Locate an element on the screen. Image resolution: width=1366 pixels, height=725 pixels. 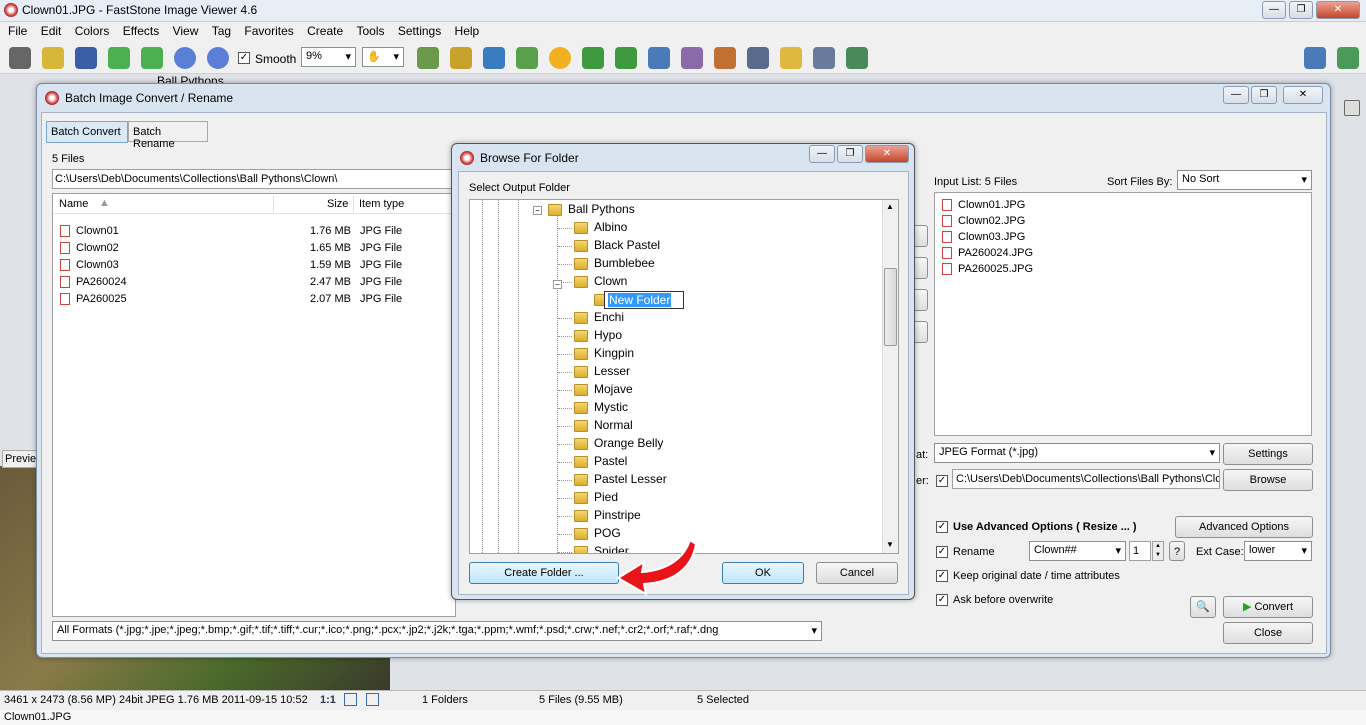
scroll-thumb is located at coordinates (890, 307).